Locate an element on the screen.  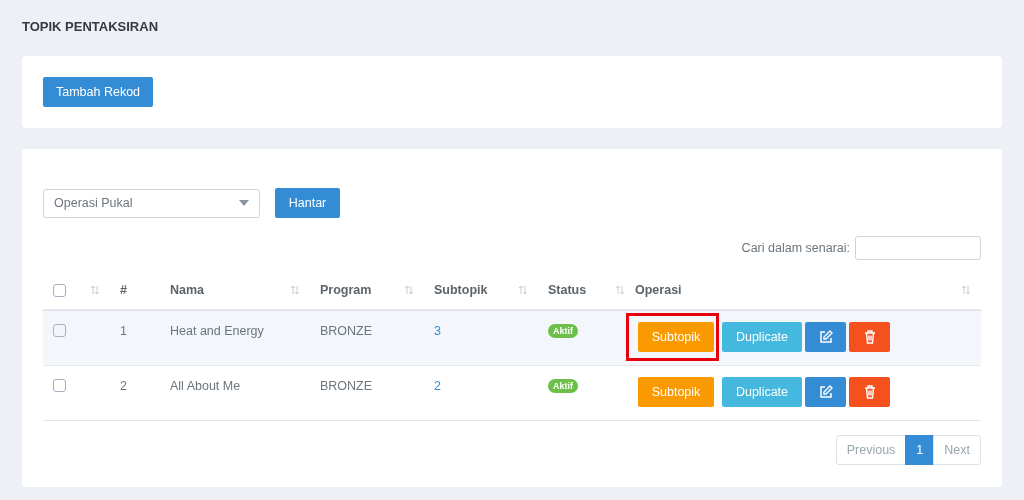
page-title: TOPIK PENTAKSIRAN is located at coordinates (91, 27).